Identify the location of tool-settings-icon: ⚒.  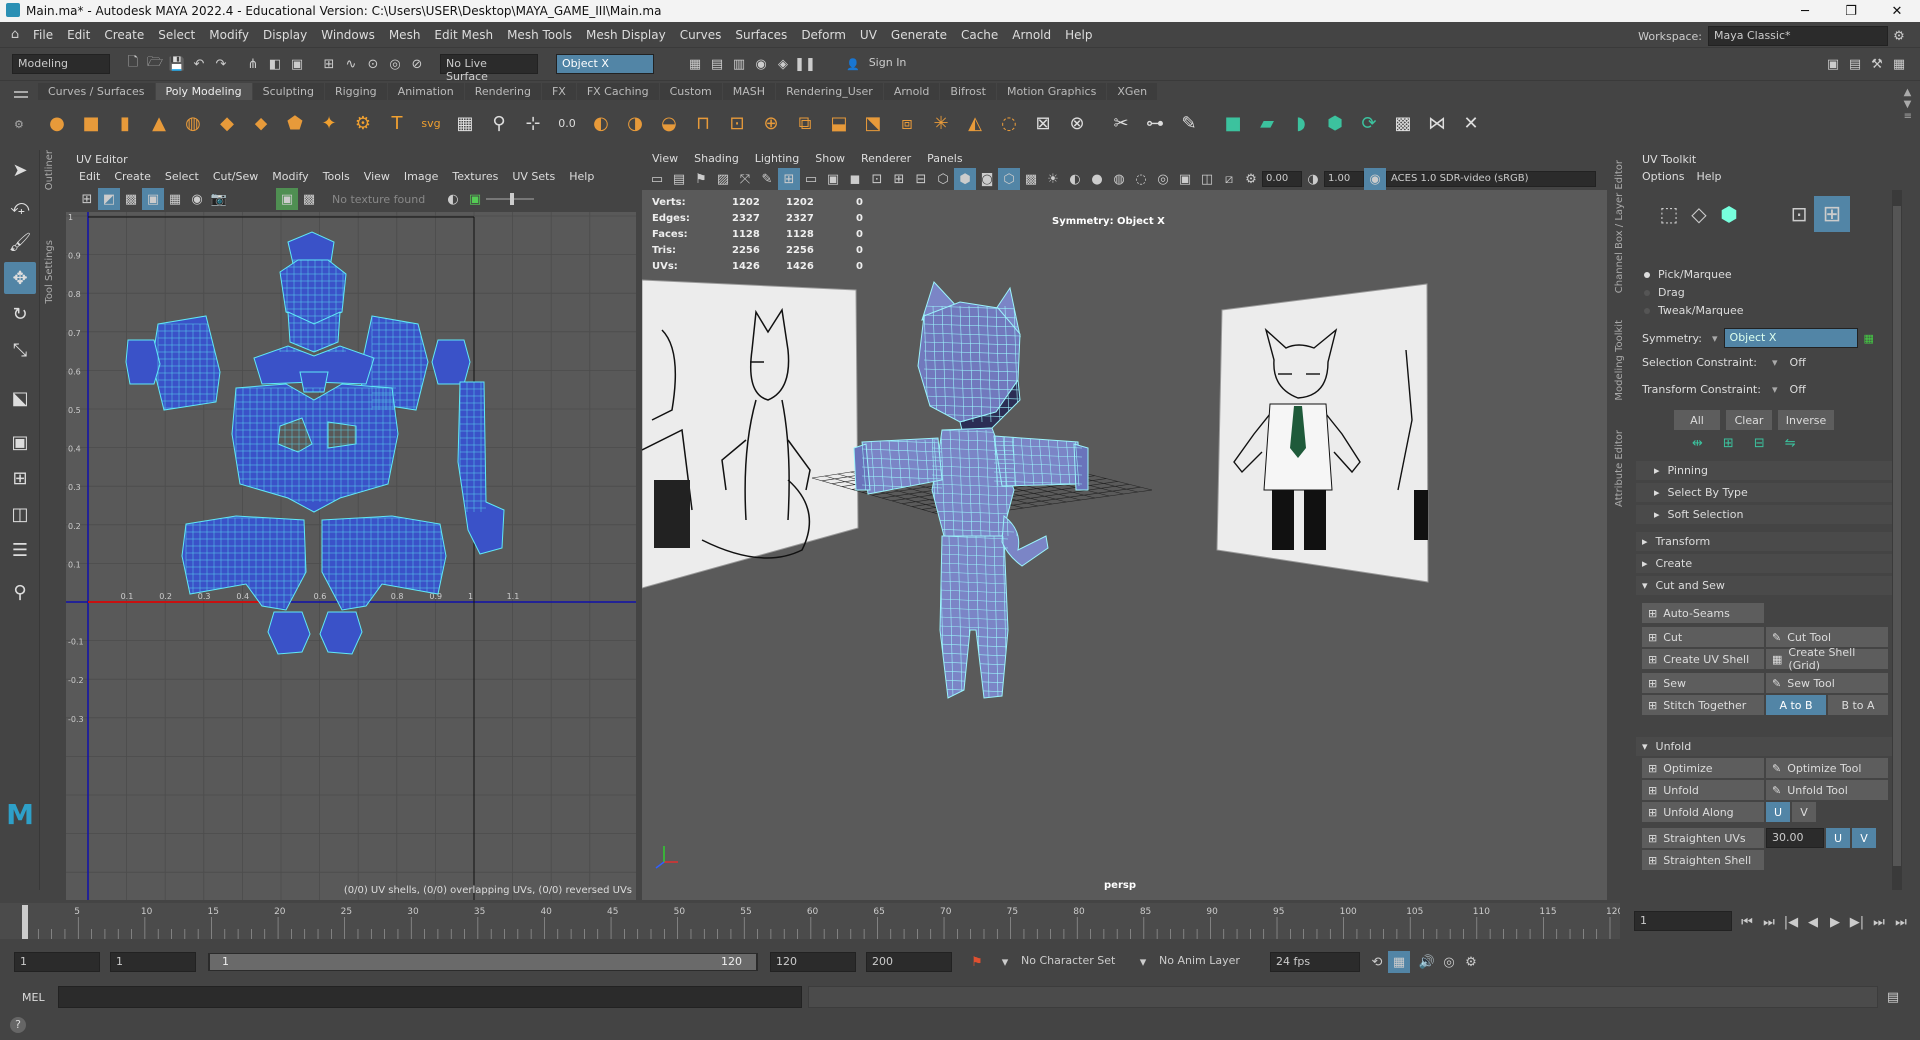
(1877, 64).